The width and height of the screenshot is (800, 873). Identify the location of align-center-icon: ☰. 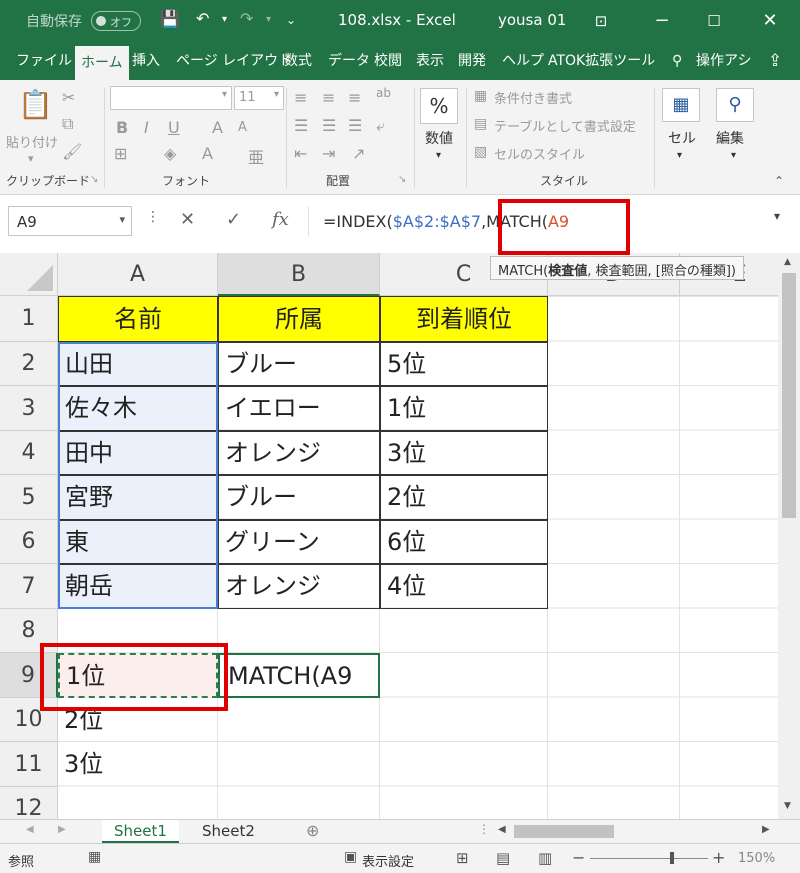
(329, 125).